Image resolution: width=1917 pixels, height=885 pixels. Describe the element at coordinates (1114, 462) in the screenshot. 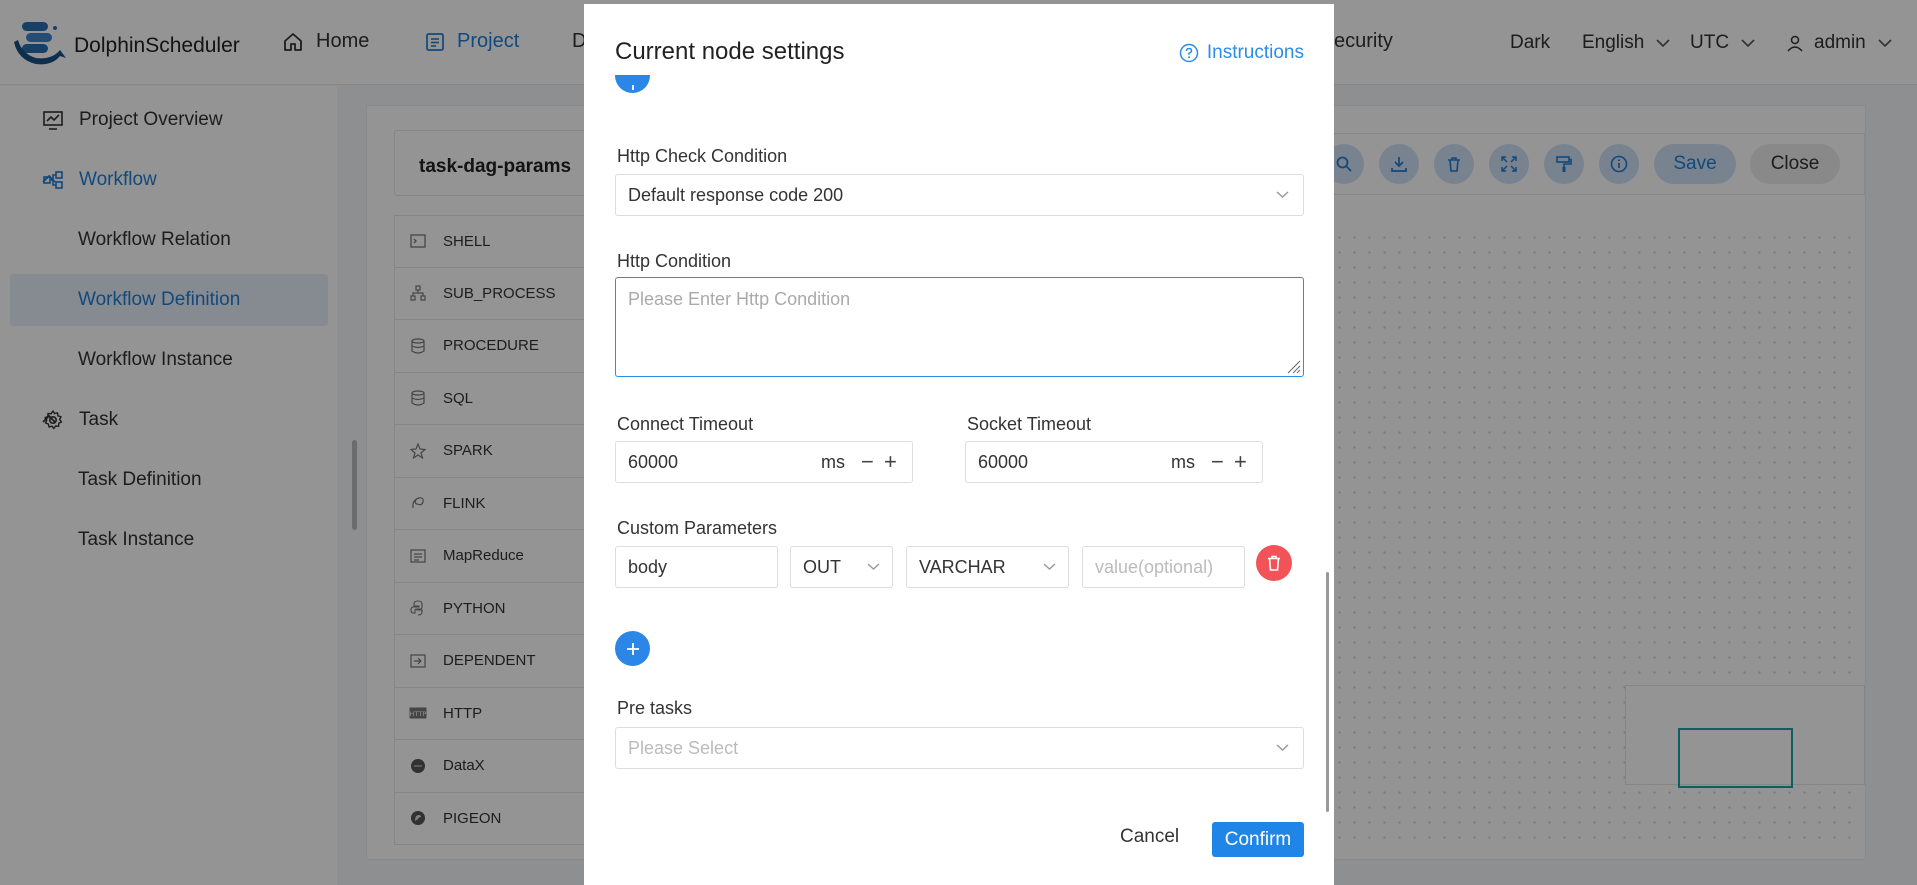

I see `socket-timeout-input: 60000 ms − +` at that location.